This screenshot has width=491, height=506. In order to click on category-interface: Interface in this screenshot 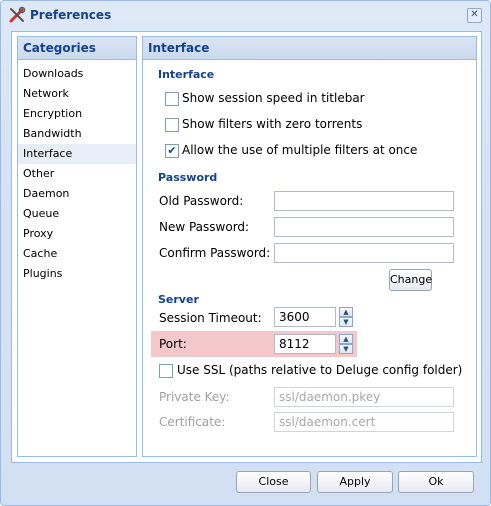, I will do `click(77, 154)`.